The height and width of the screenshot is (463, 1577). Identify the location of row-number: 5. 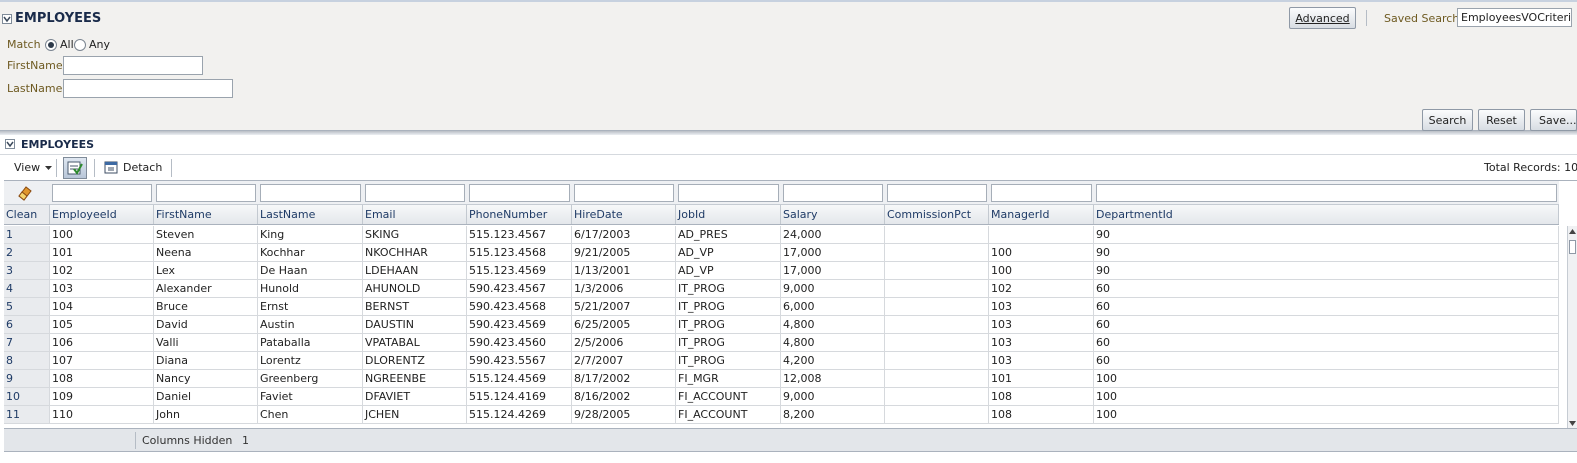
(27, 306).